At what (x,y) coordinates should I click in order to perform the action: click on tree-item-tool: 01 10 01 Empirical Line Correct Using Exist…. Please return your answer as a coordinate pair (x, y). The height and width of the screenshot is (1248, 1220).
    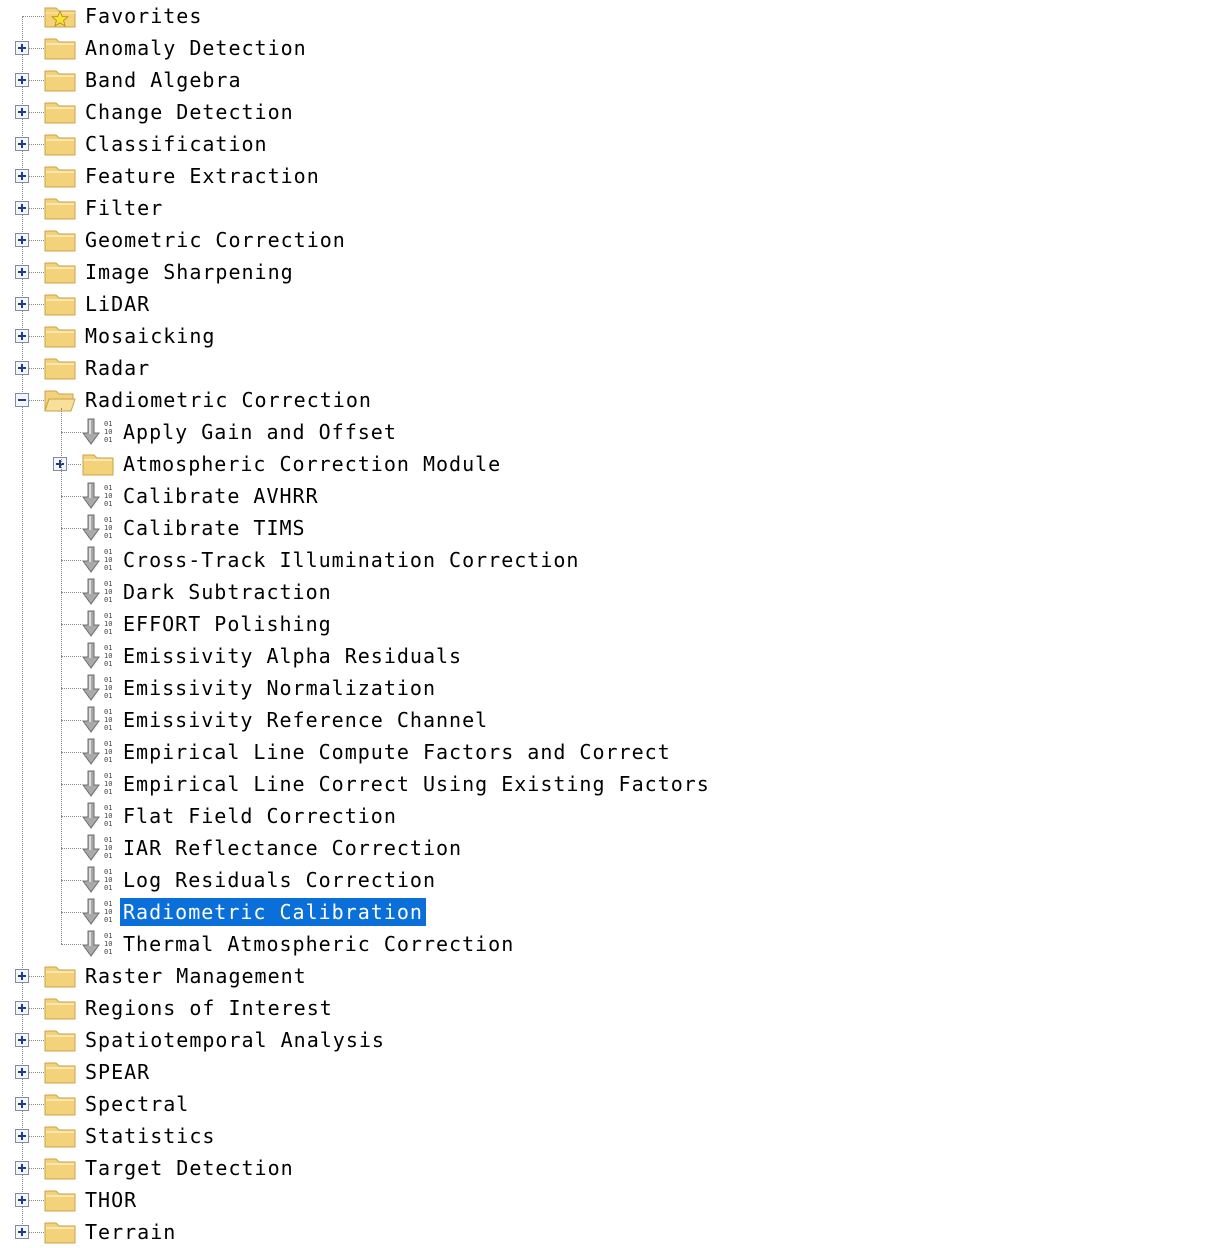
    Looking at the image, I should click on (610, 784).